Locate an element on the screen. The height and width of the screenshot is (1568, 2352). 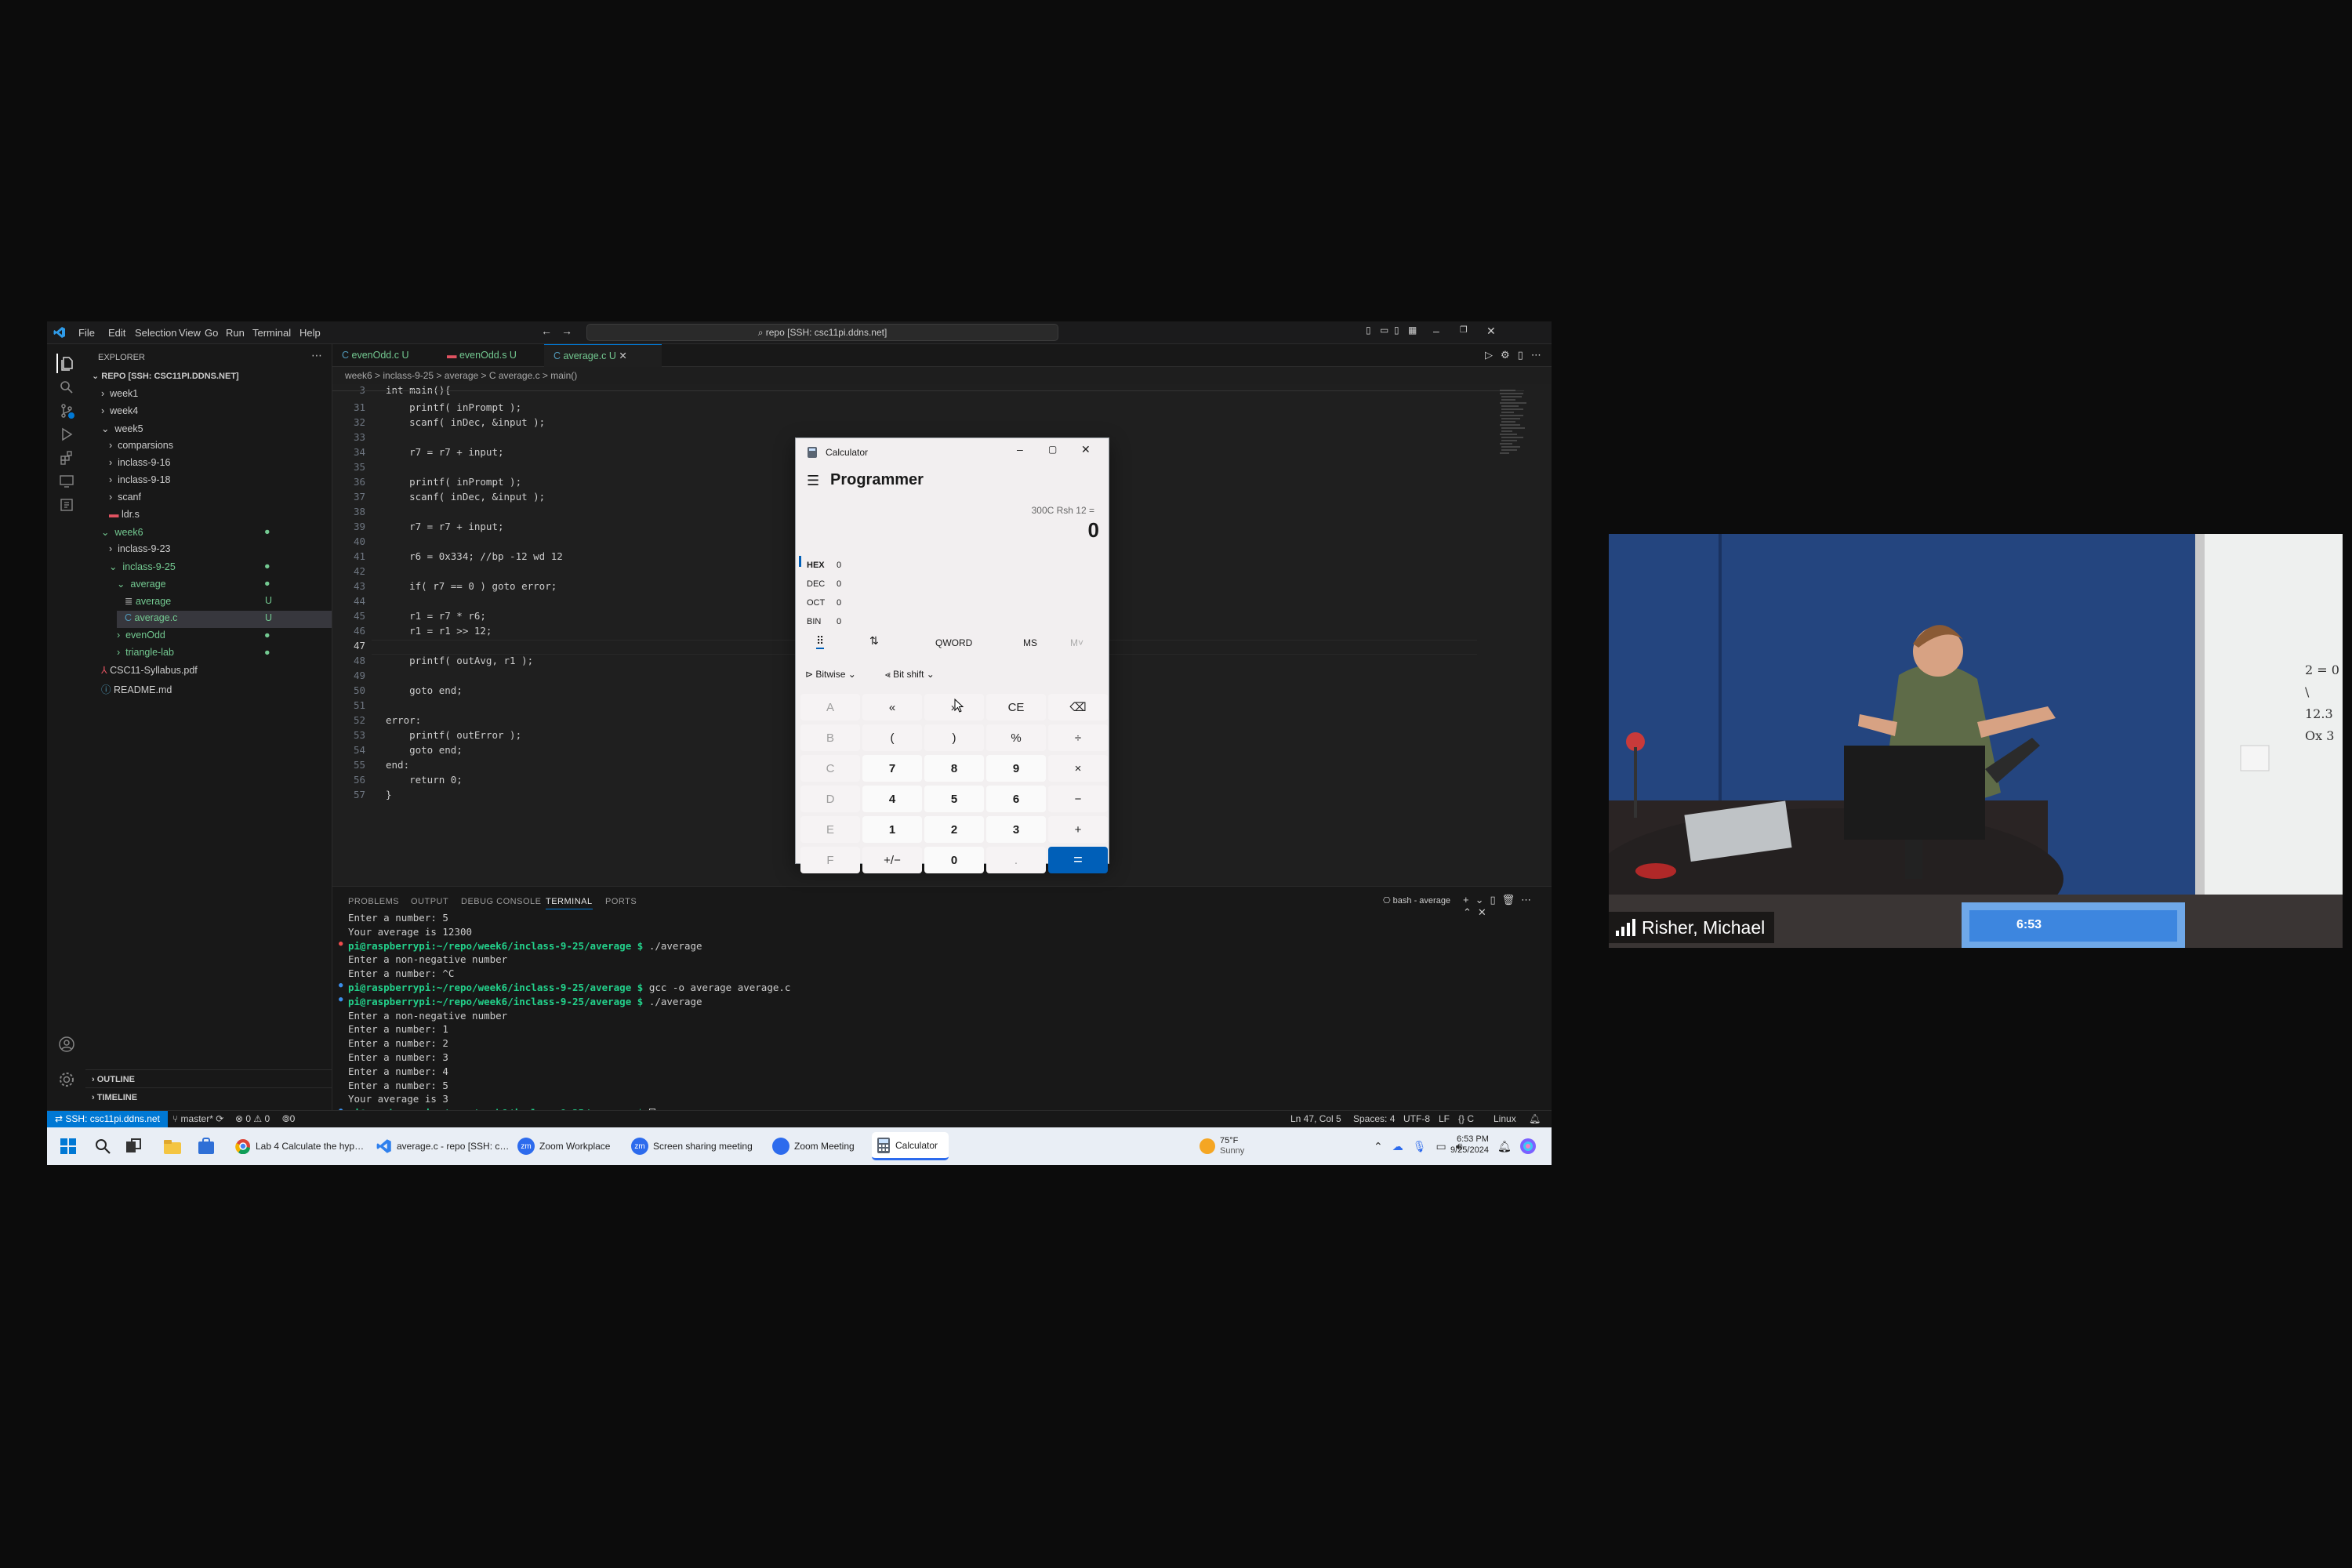
manage-gear-icon is located at coordinates (66, 1079).